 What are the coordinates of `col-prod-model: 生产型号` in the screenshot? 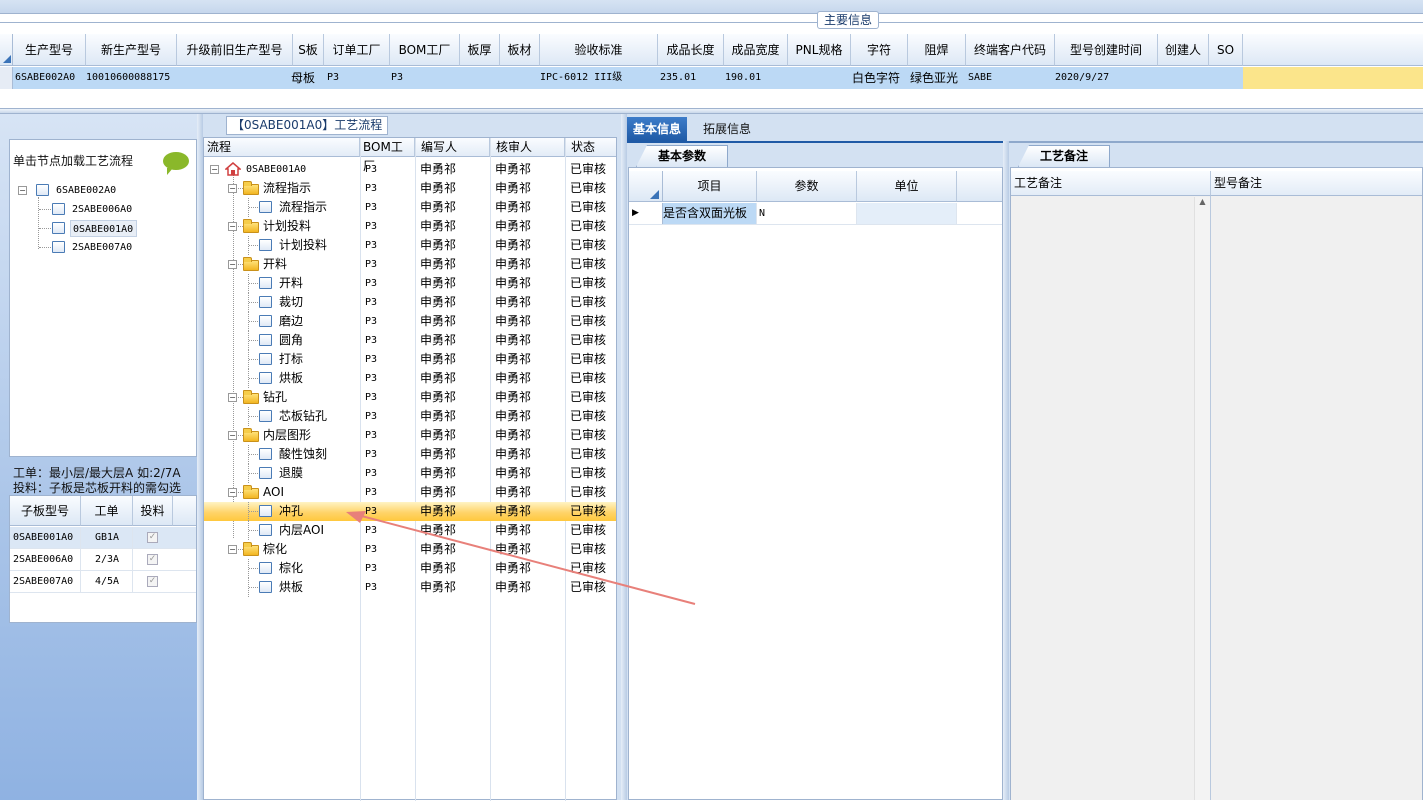 It's located at (49, 50).